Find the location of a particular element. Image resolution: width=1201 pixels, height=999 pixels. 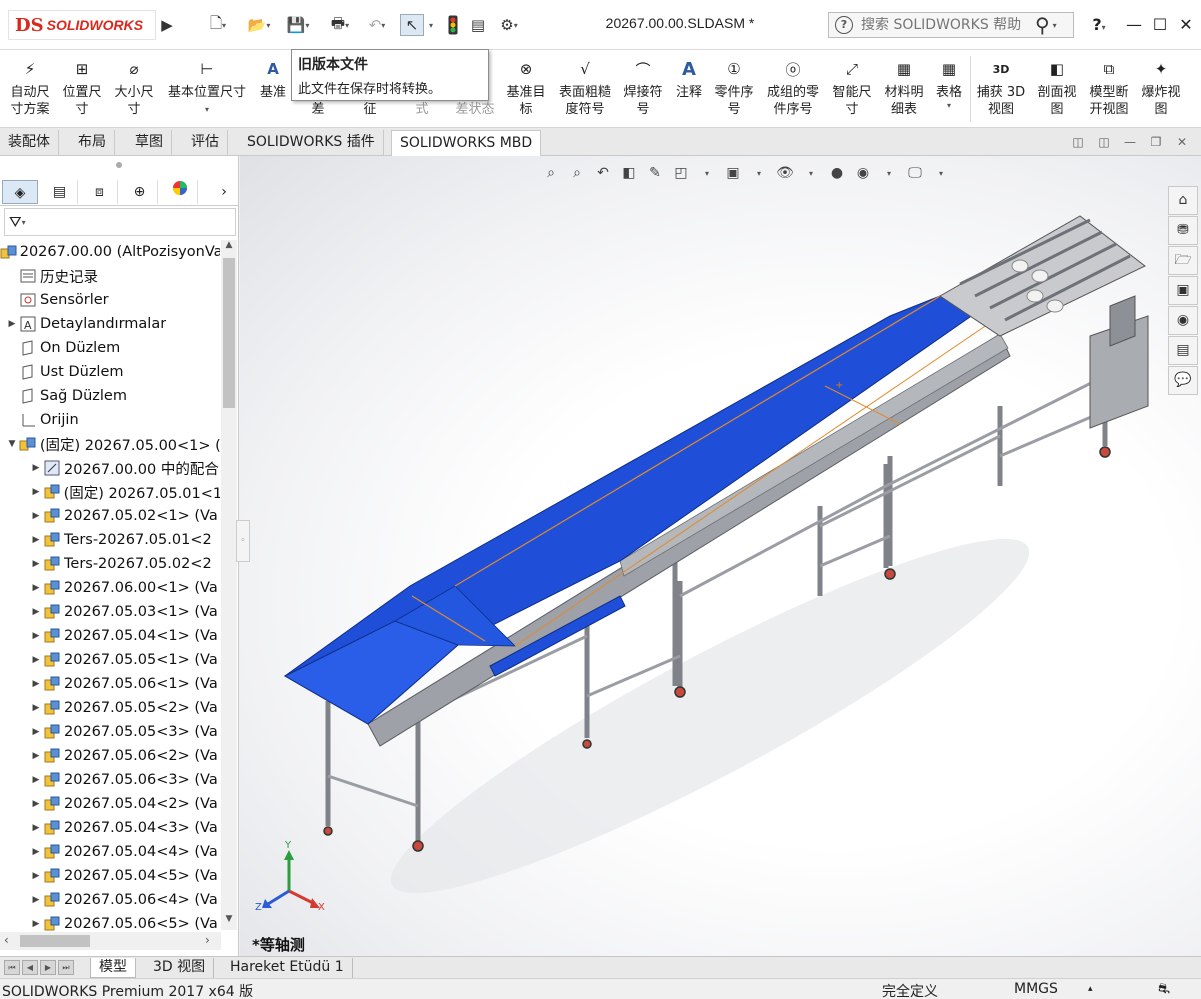

tree-item: ▶ 20267.05.06<1> (Va is located at coordinates (110, 684).